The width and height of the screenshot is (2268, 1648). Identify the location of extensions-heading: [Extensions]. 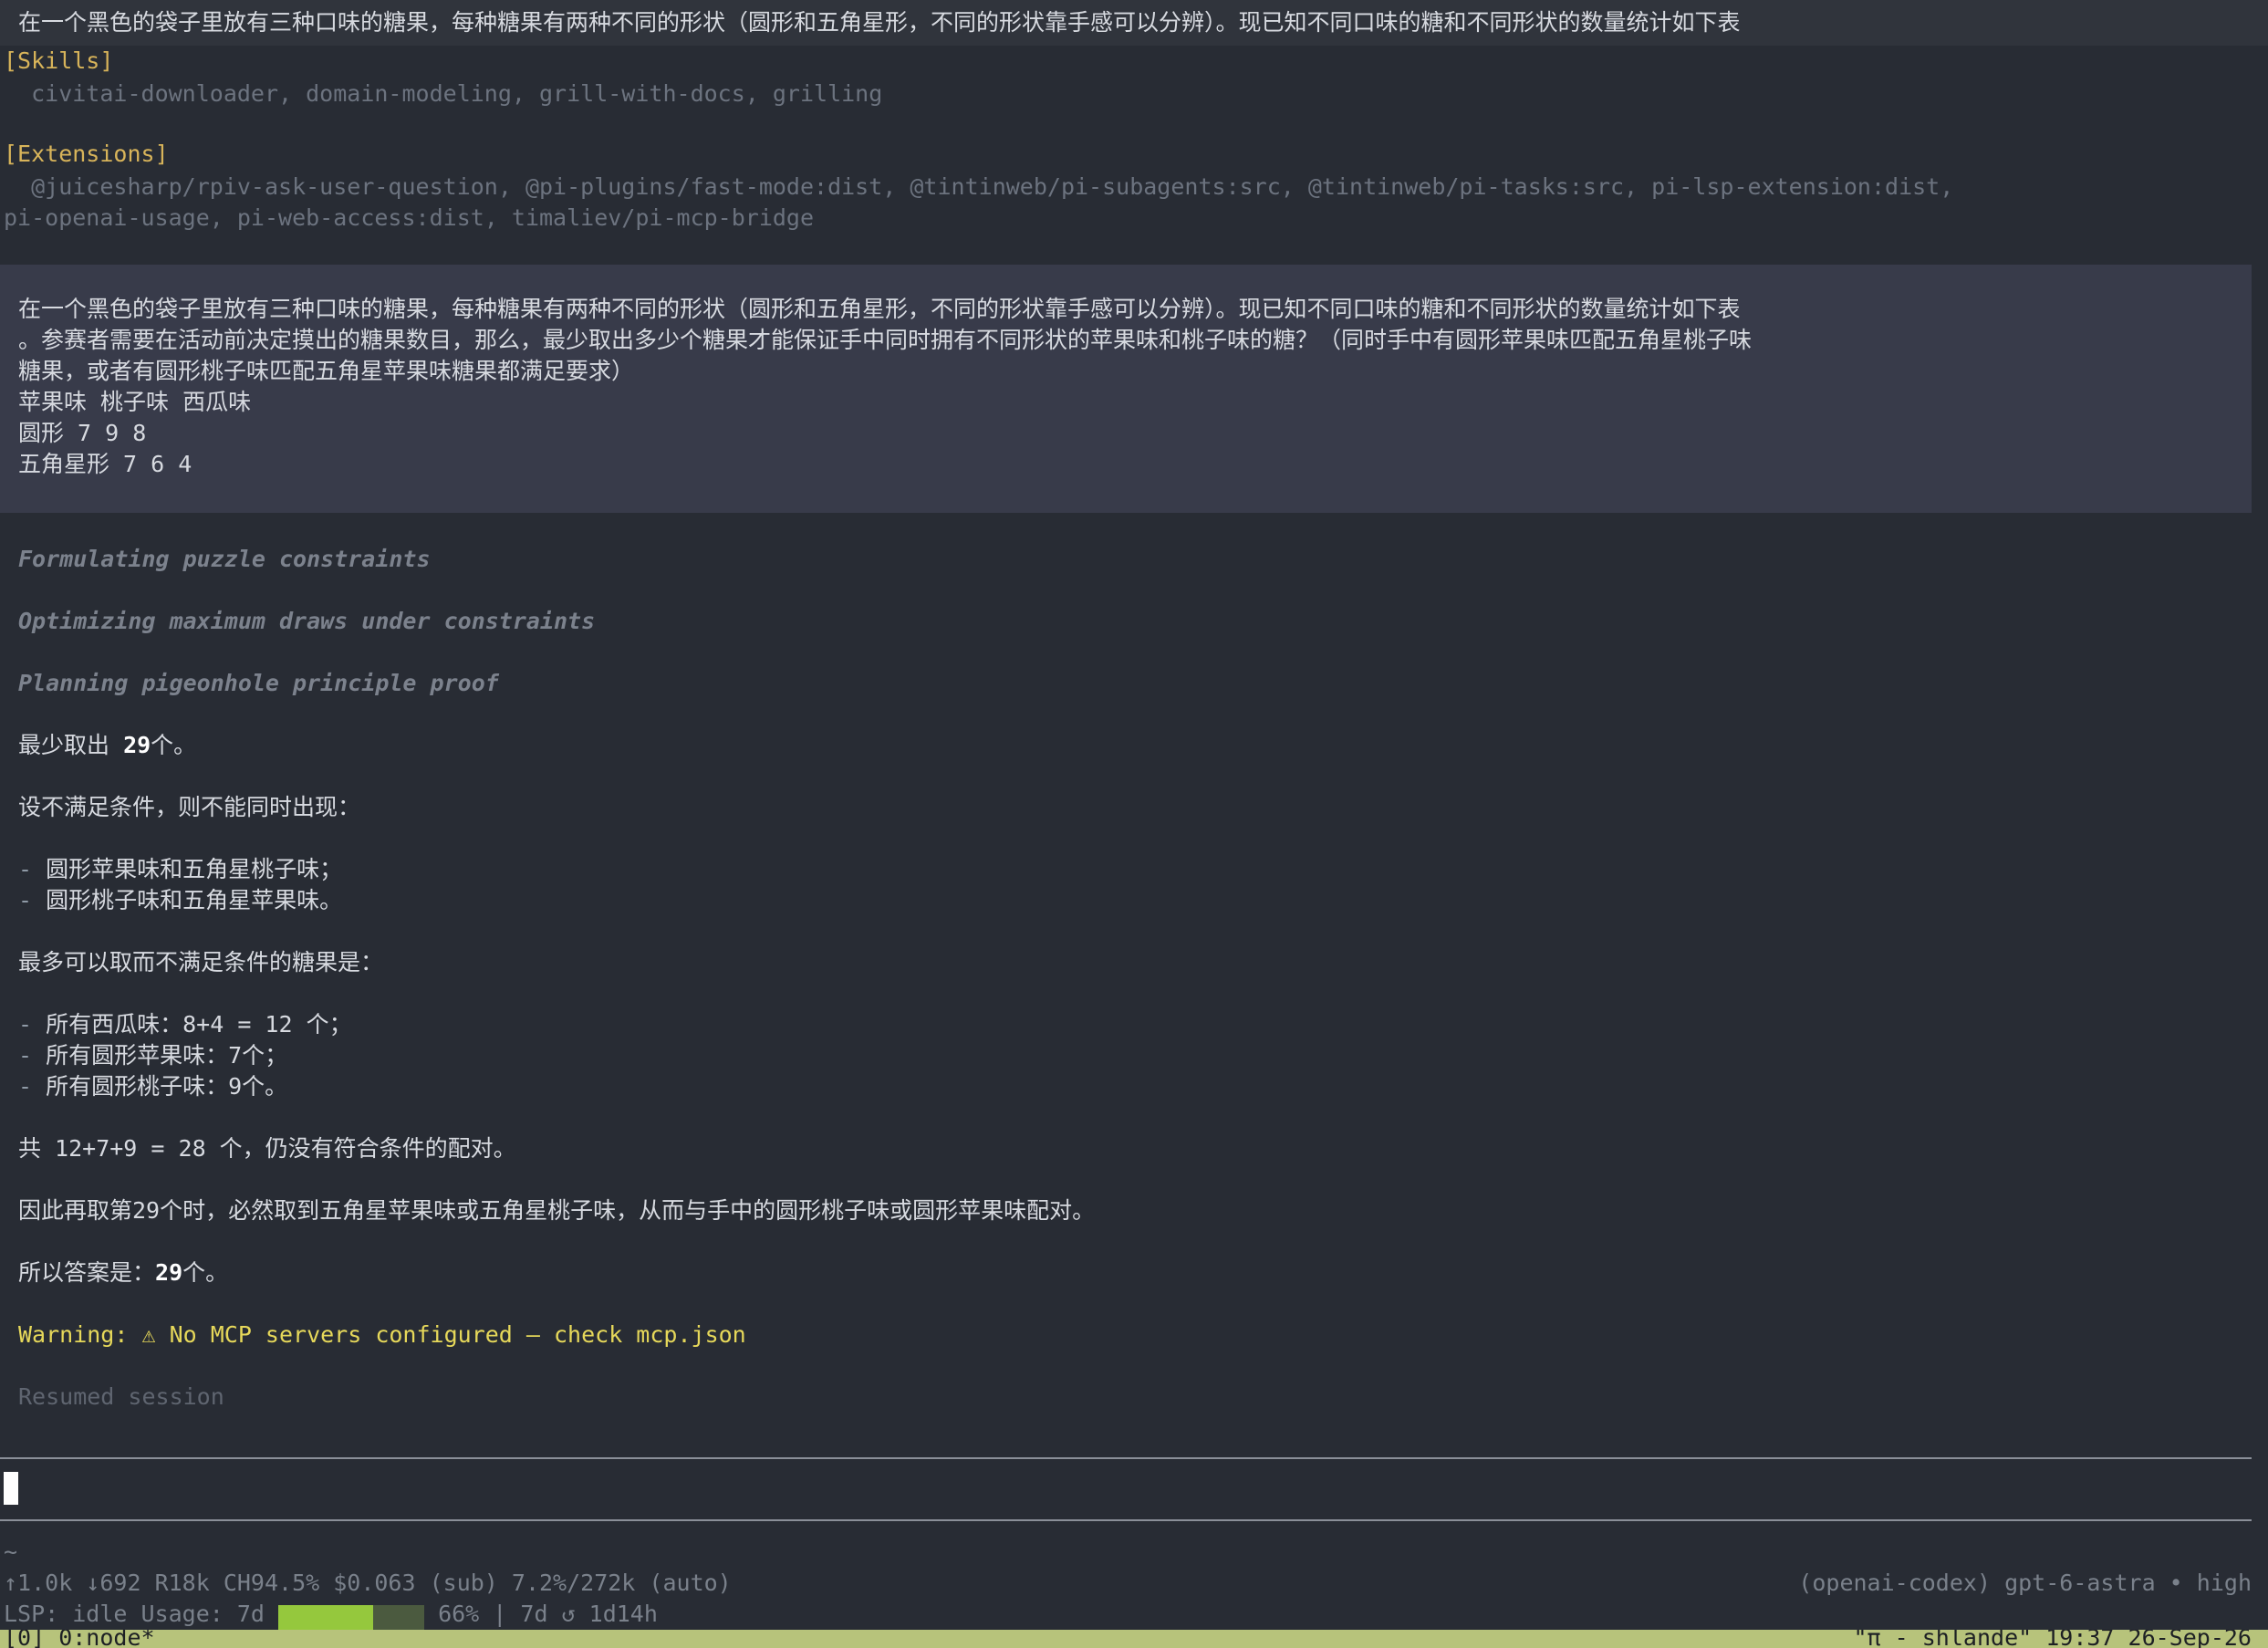
(87, 154).